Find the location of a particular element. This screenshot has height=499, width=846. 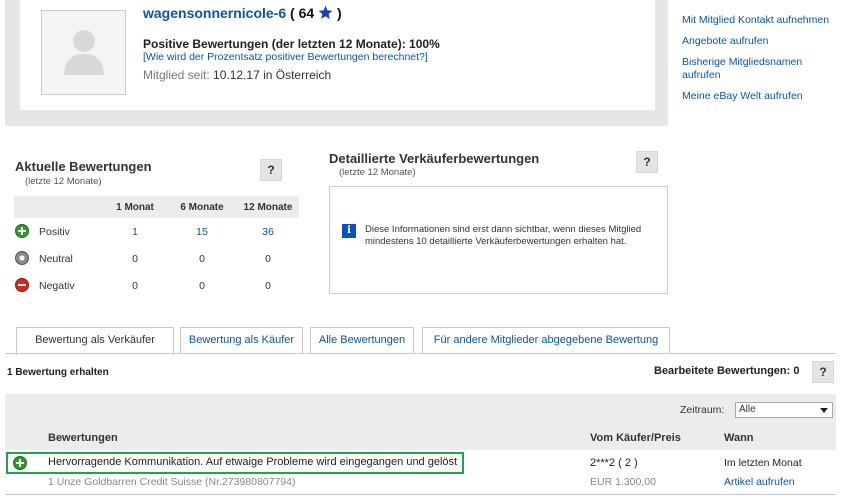

item-price: EUR 1.300,00 is located at coordinates (623, 482).